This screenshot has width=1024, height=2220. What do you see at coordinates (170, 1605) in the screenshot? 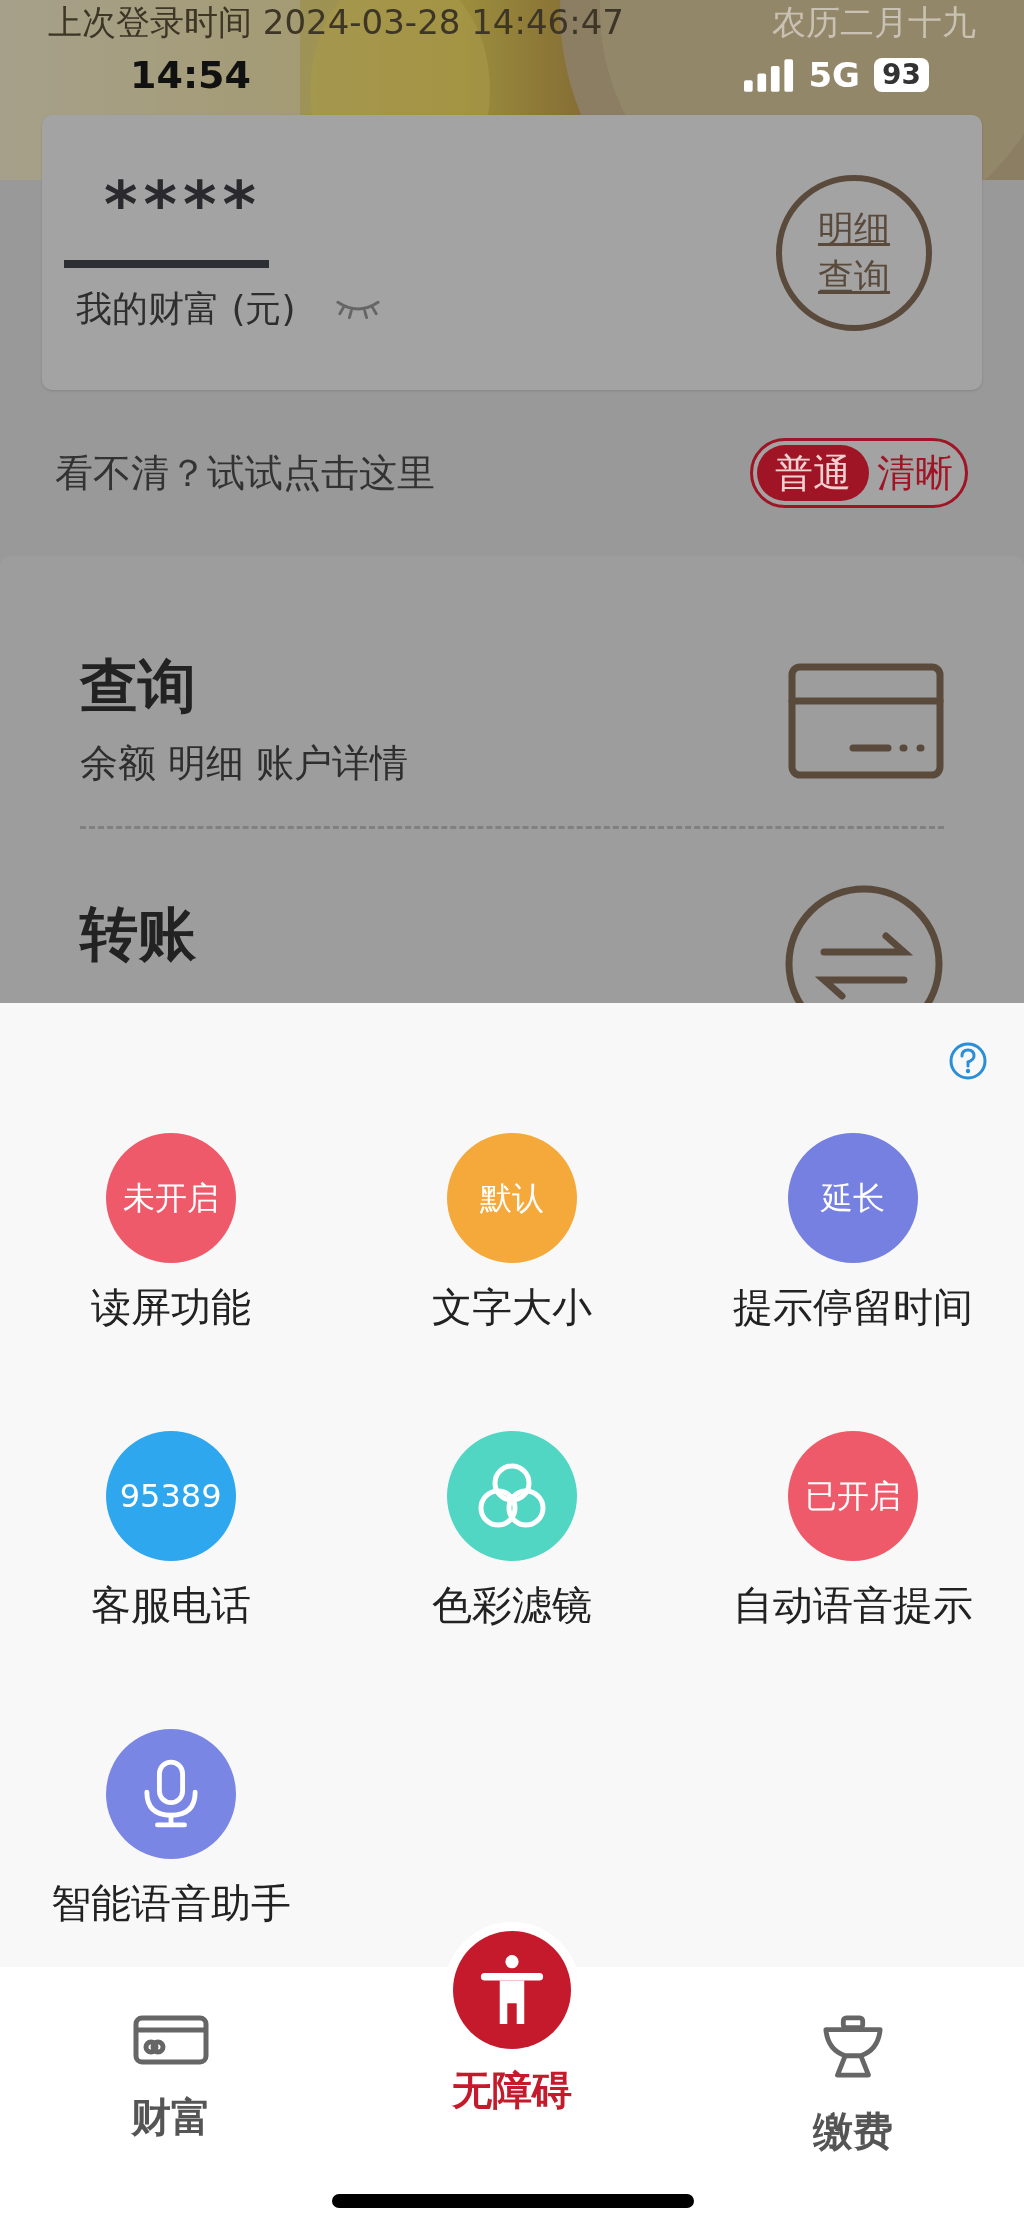
I see `option-label: 客服电话` at bounding box center [170, 1605].